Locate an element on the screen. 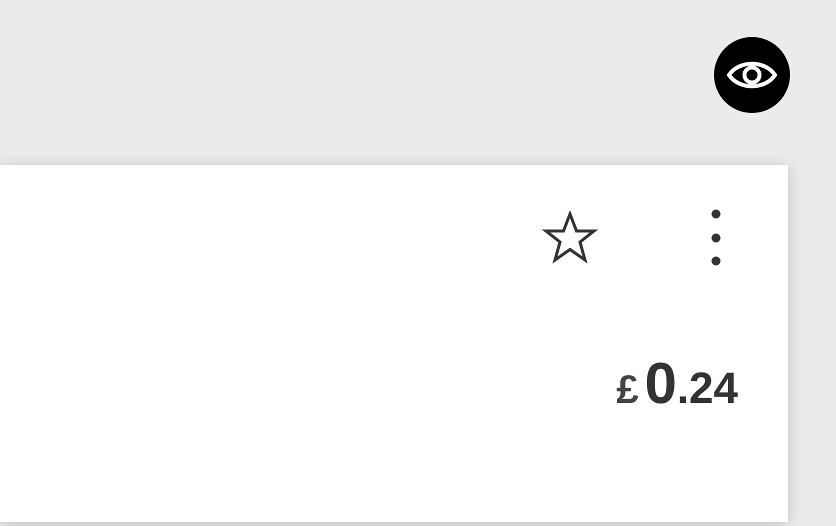 The image size is (836, 526). star-icon is located at coordinates (570, 238).